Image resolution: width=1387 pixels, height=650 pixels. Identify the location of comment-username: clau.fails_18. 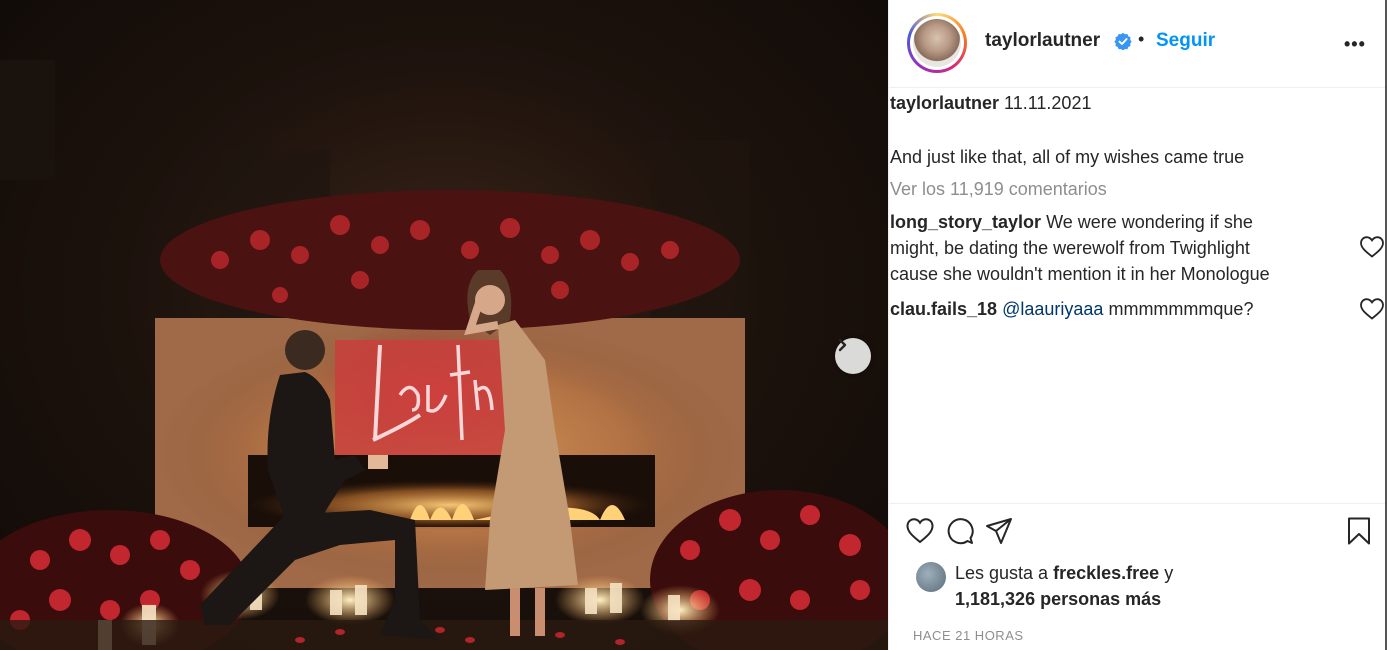
(943, 309).